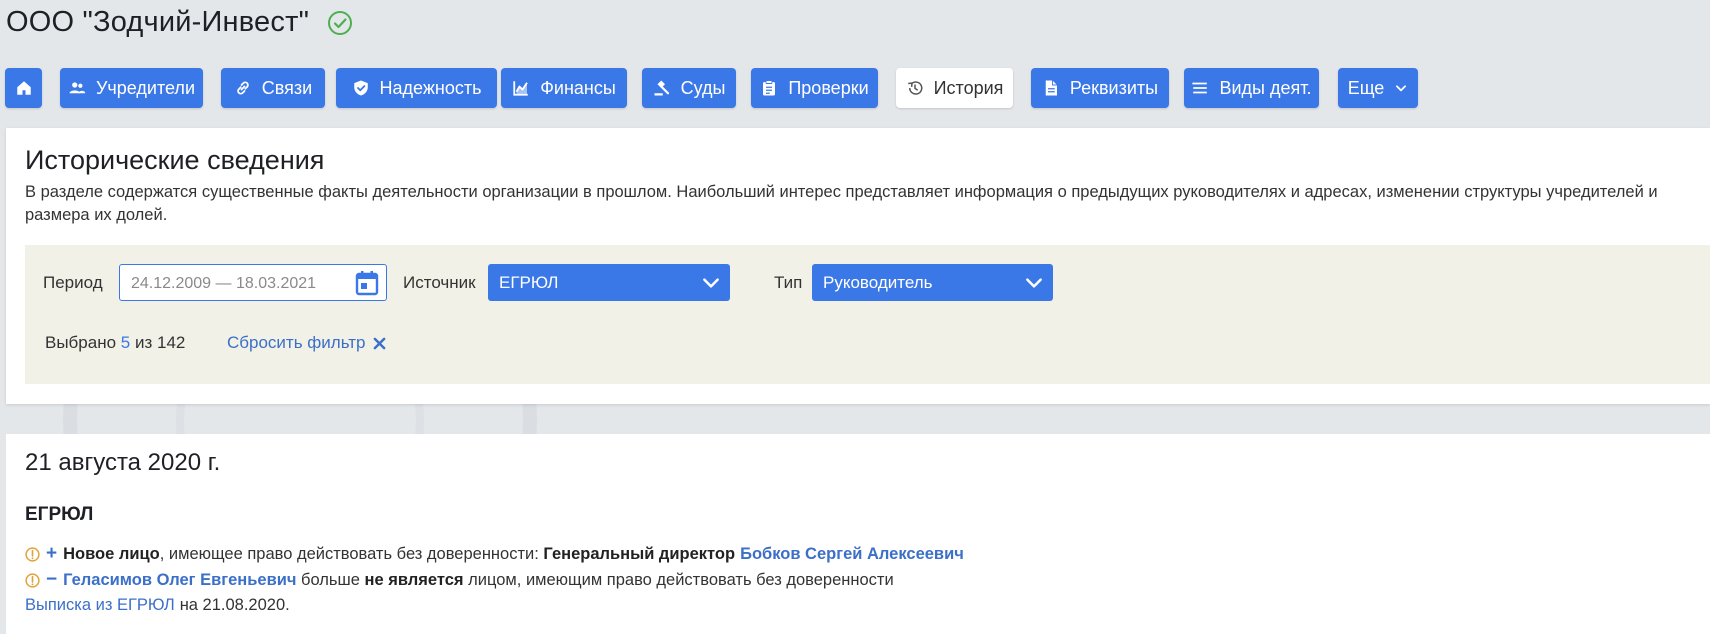 The height and width of the screenshot is (634, 1710). What do you see at coordinates (1200, 88) in the screenshot?
I see `list-icon` at bounding box center [1200, 88].